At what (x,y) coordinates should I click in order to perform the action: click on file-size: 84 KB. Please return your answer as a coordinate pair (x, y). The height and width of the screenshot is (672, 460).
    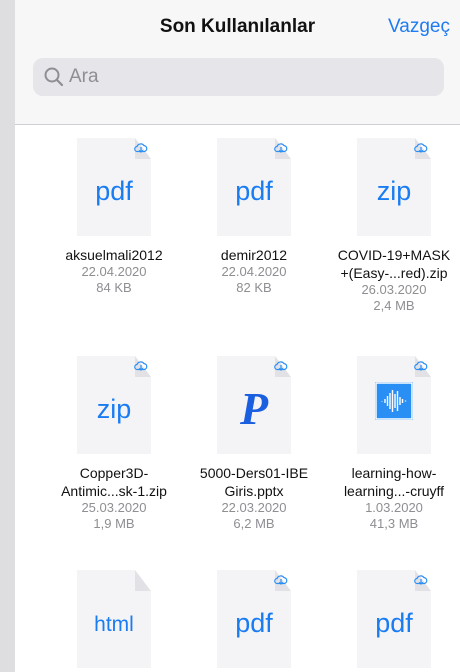
    Looking at the image, I should click on (114, 287).